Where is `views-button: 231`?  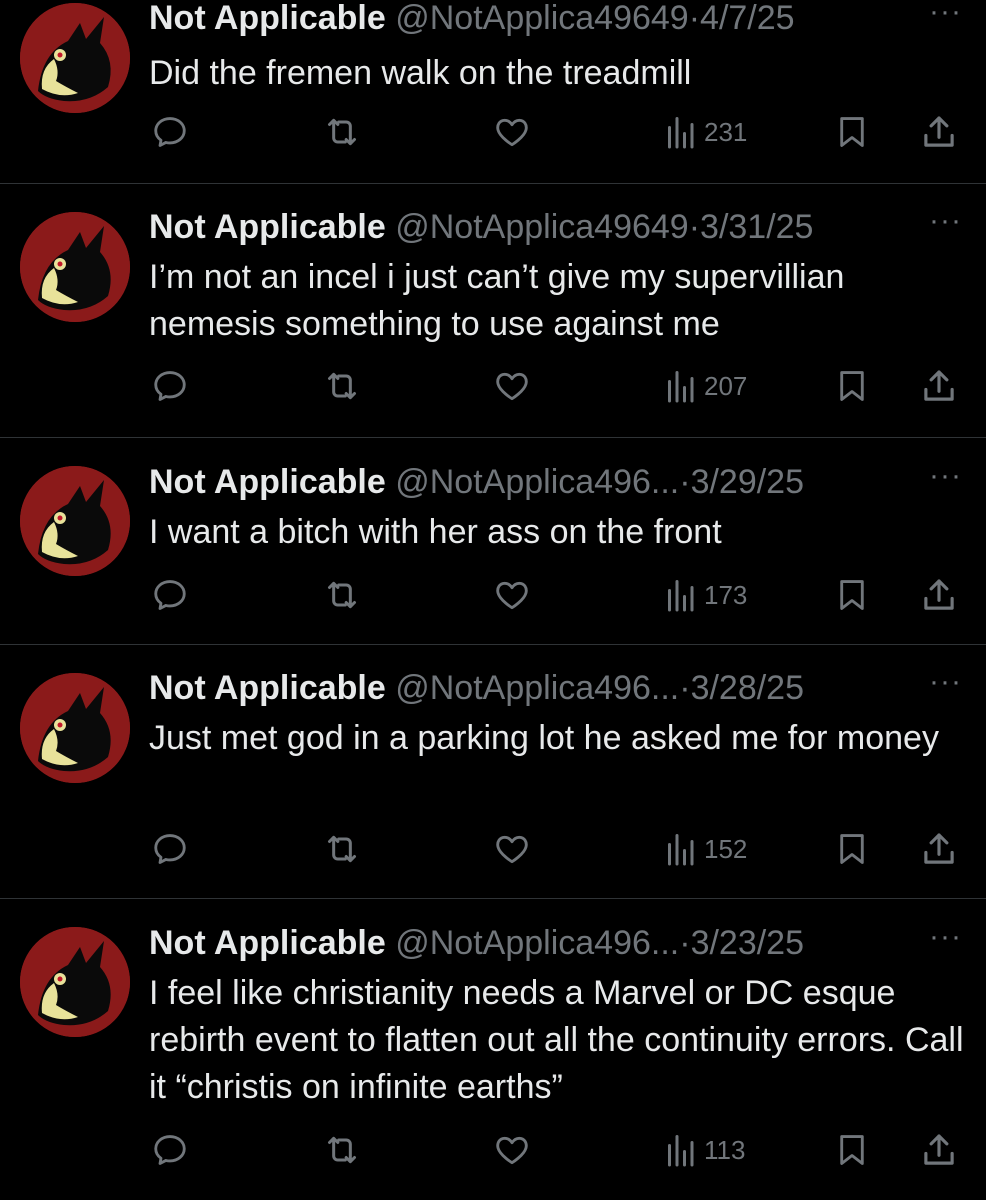 views-button: 231 is located at coordinates (705, 132).